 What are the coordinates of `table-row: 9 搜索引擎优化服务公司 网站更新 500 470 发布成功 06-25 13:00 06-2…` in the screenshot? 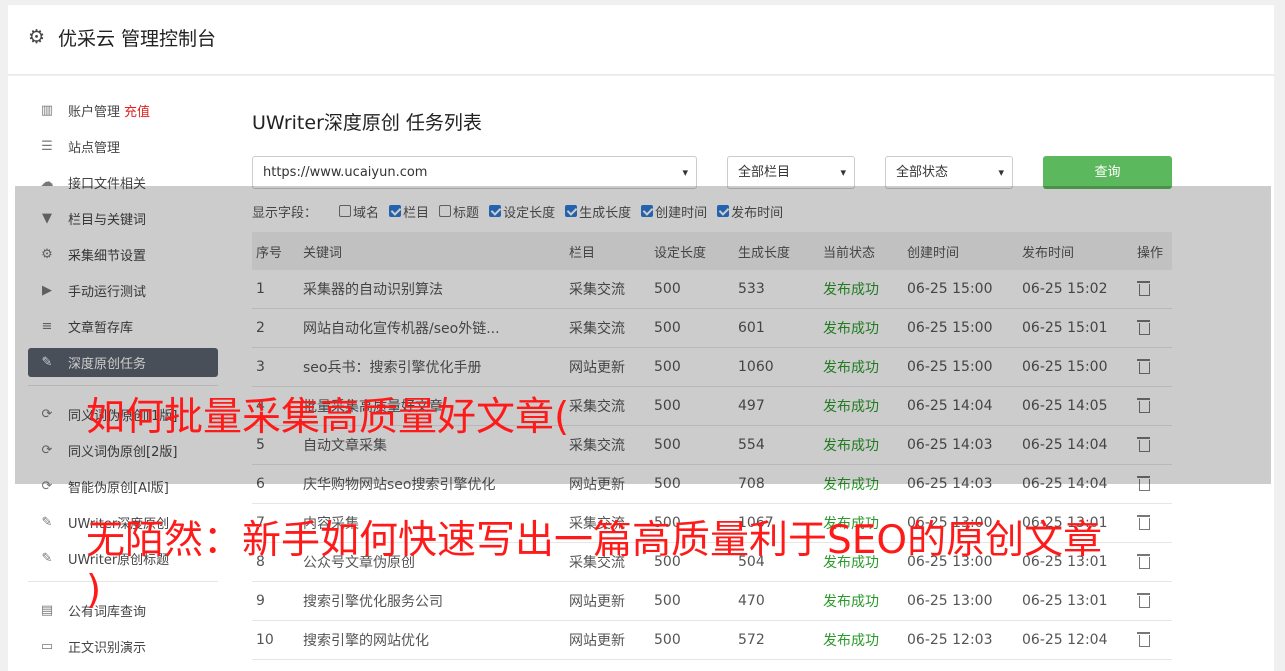 It's located at (712, 601).